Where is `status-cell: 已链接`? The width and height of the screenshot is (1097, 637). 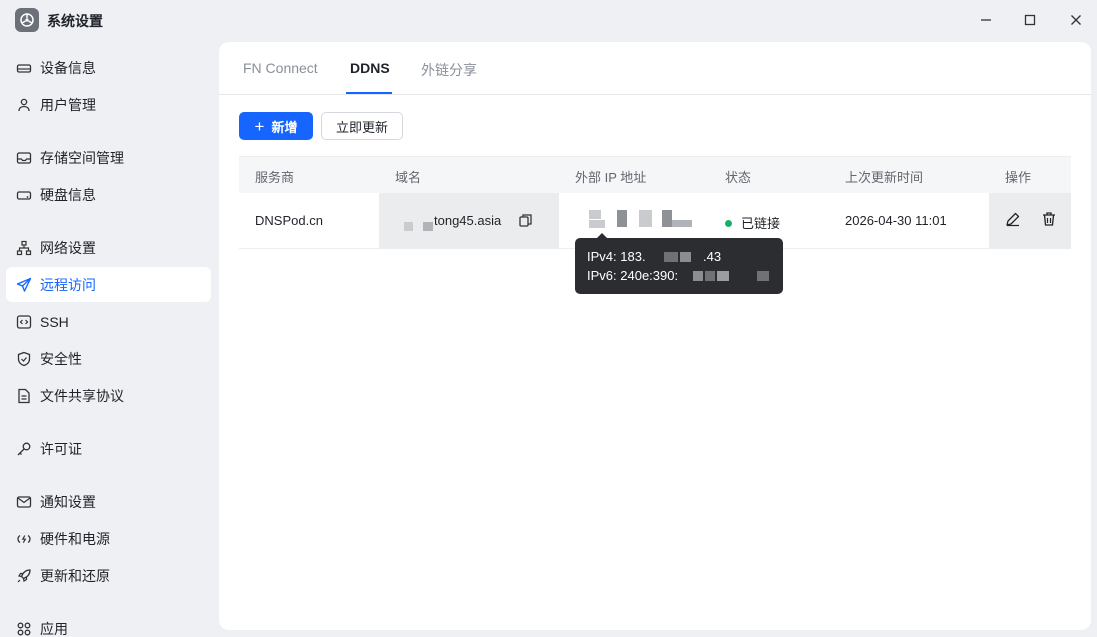
status-cell: 已链接 is located at coordinates (752, 222).